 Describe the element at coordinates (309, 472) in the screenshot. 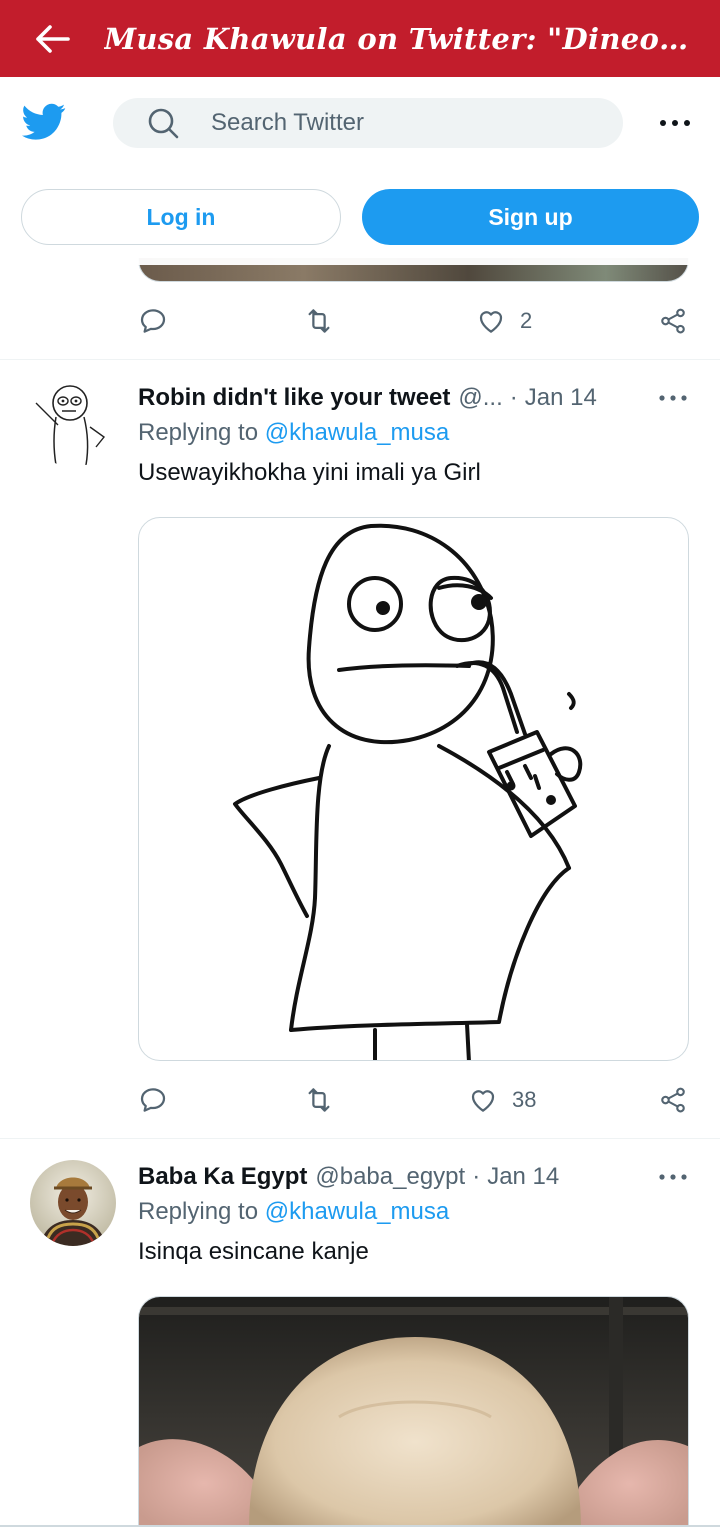

I see `tweet-text: Usewayikhokha yini imali ya Girl` at that location.